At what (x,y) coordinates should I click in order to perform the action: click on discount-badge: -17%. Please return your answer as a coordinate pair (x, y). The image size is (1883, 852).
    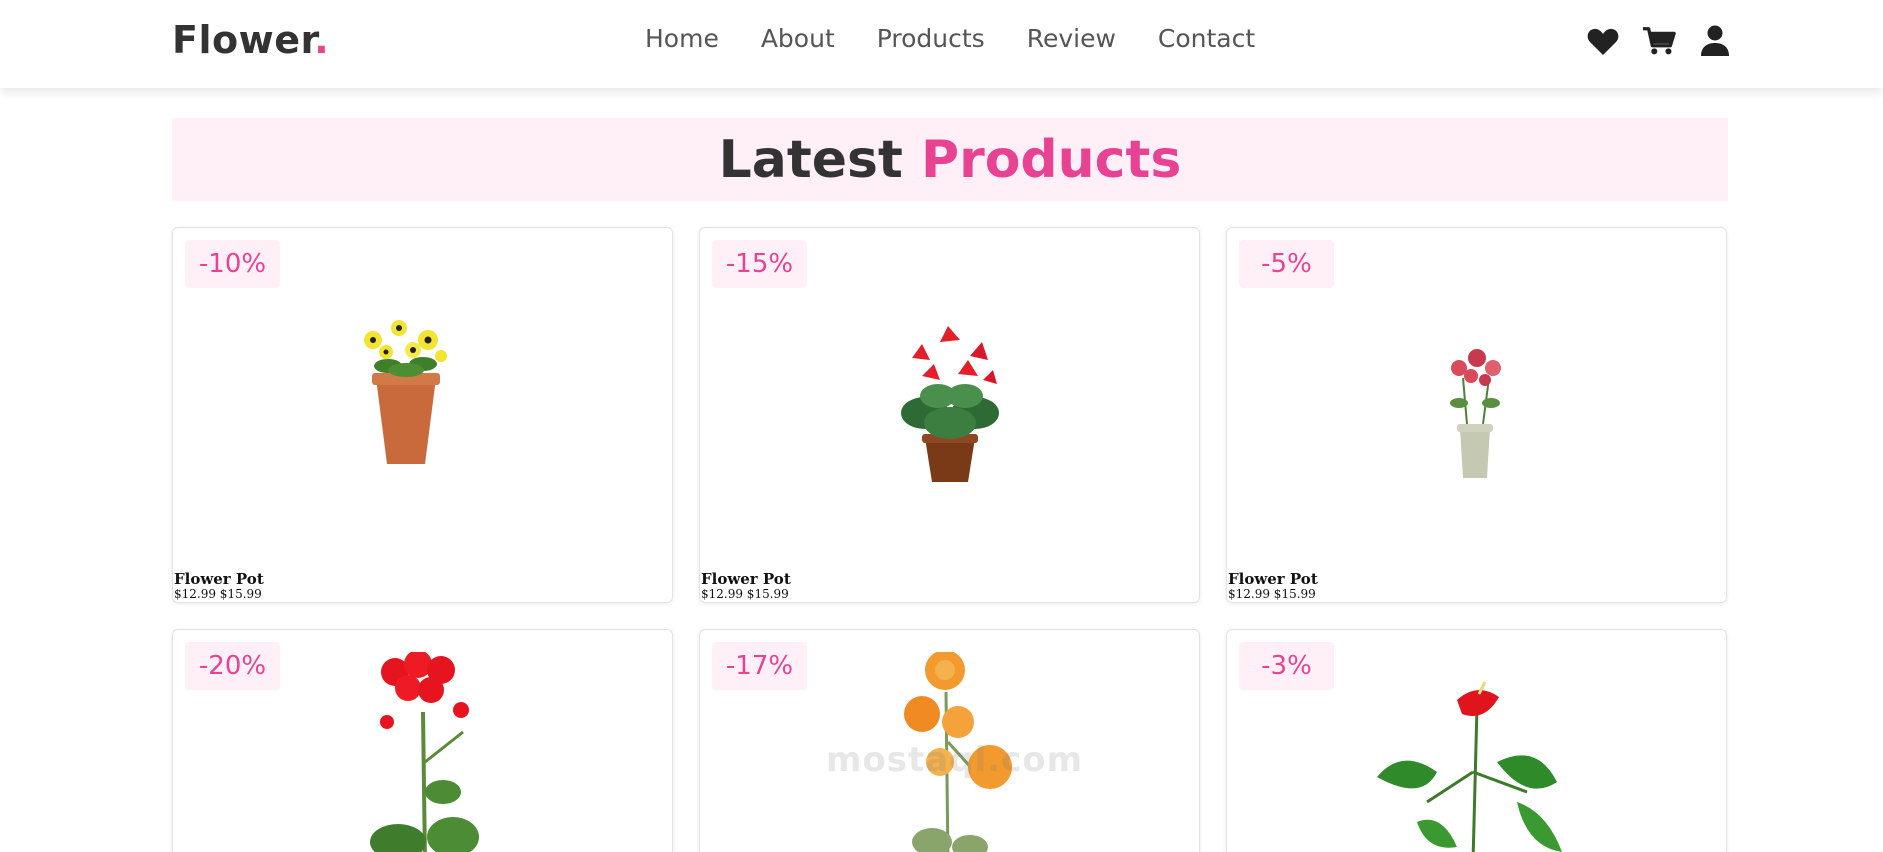
    Looking at the image, I should click on (759, 666).